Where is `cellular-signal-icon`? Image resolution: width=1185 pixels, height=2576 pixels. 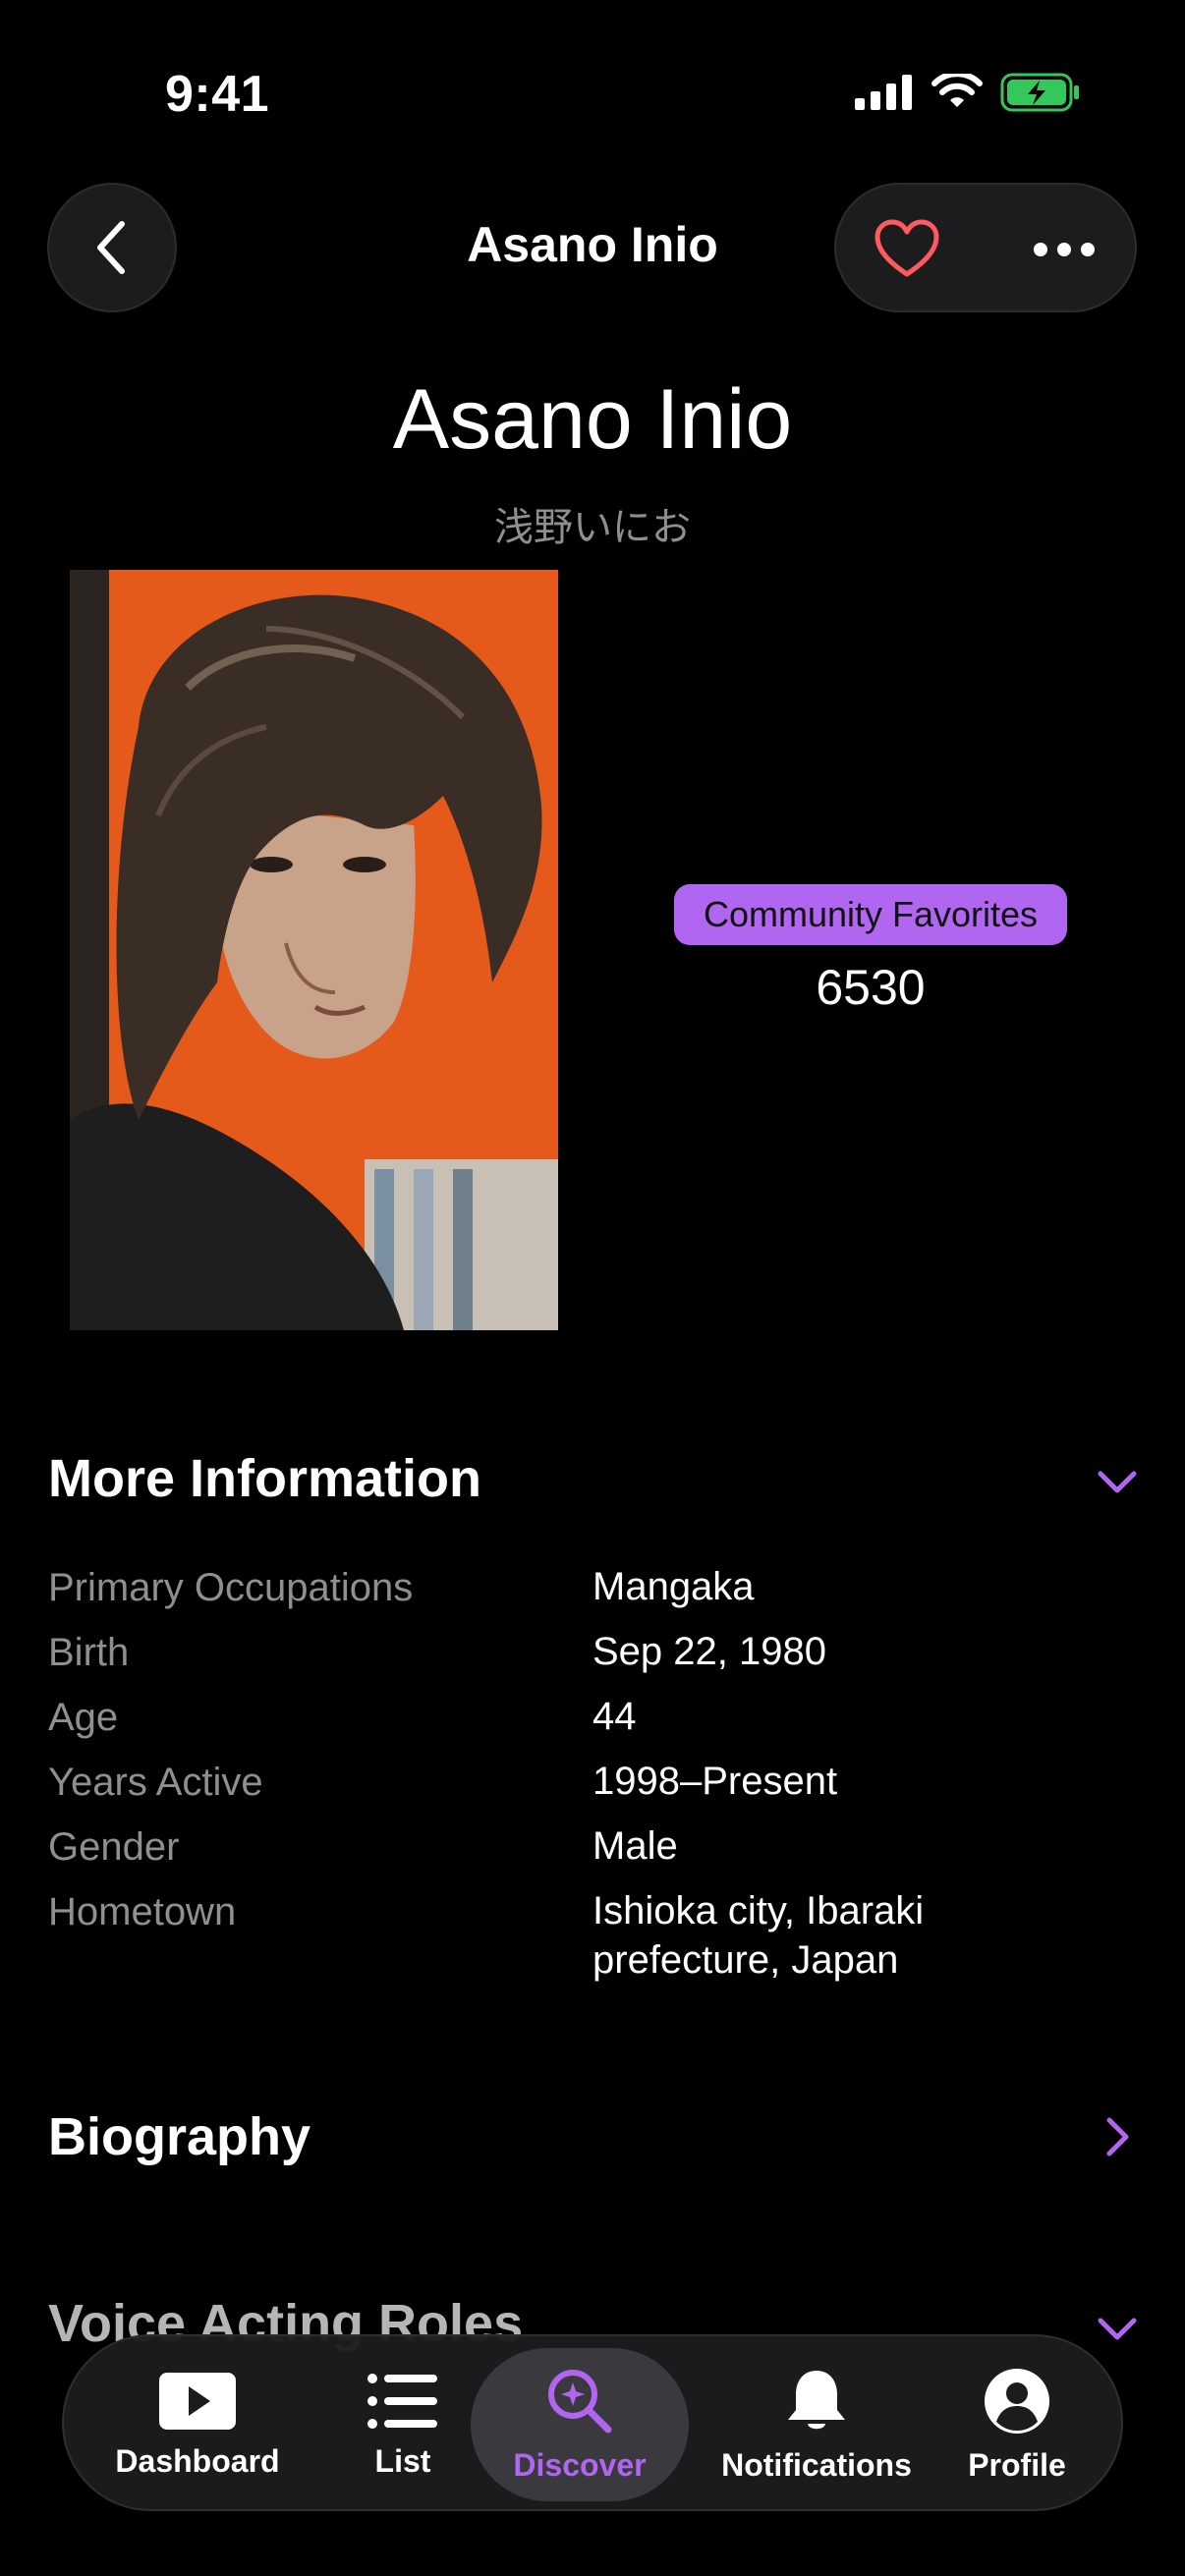 cellular-signal-icon is located at coordinates (883, 92).